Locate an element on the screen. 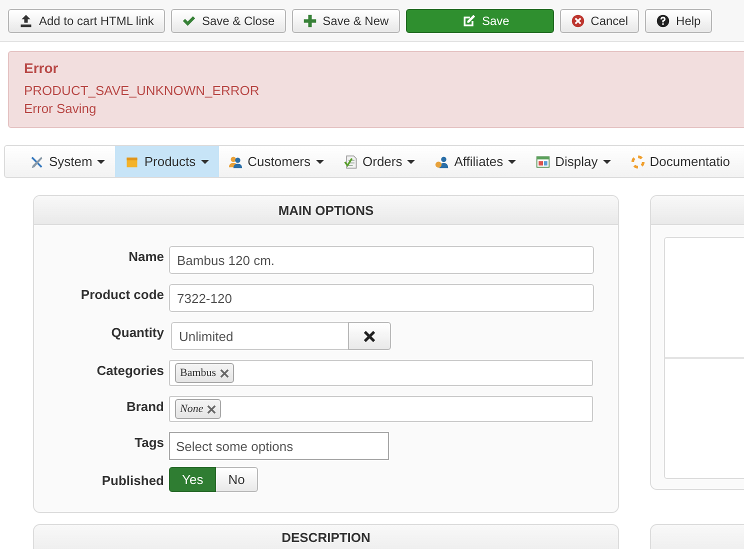 The width and height of the screenshot is (744, 549). toolbar-button: Save is located at coordinates (480, 21).